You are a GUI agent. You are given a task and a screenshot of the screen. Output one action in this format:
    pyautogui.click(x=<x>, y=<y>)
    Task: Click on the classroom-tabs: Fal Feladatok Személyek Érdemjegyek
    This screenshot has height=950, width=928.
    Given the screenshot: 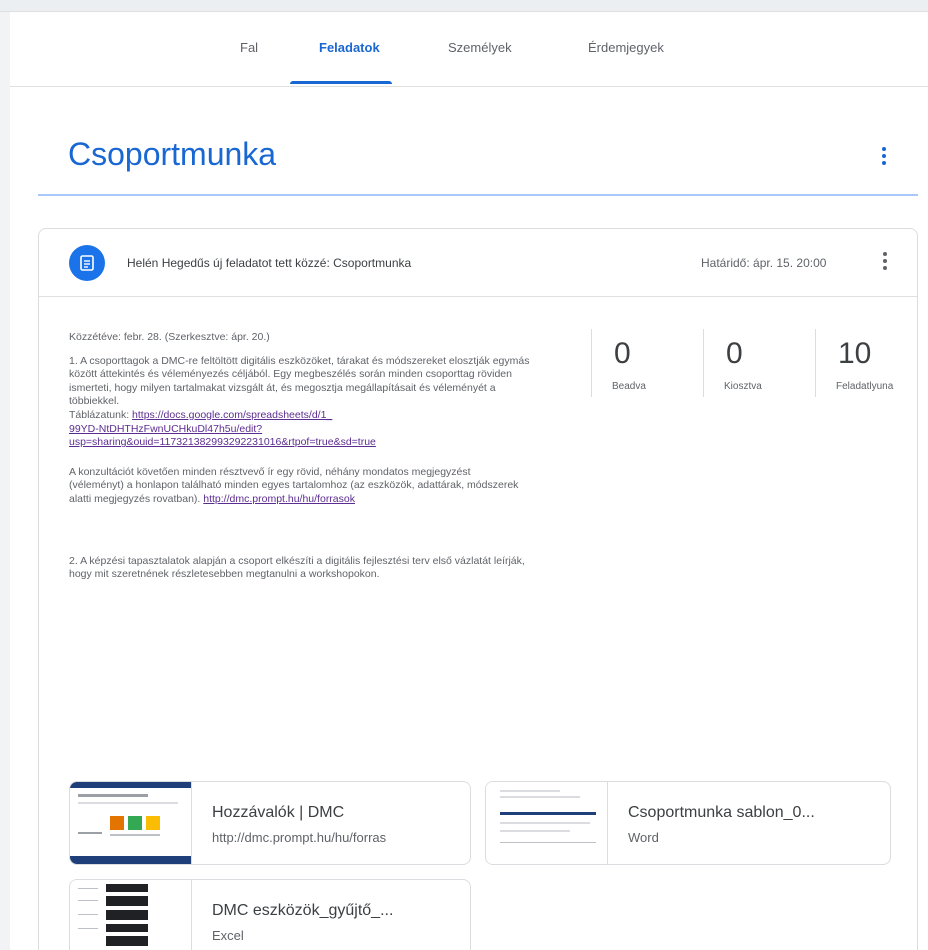 What is the action you would take?
    pyautogui.click(x=469, y=49)
    